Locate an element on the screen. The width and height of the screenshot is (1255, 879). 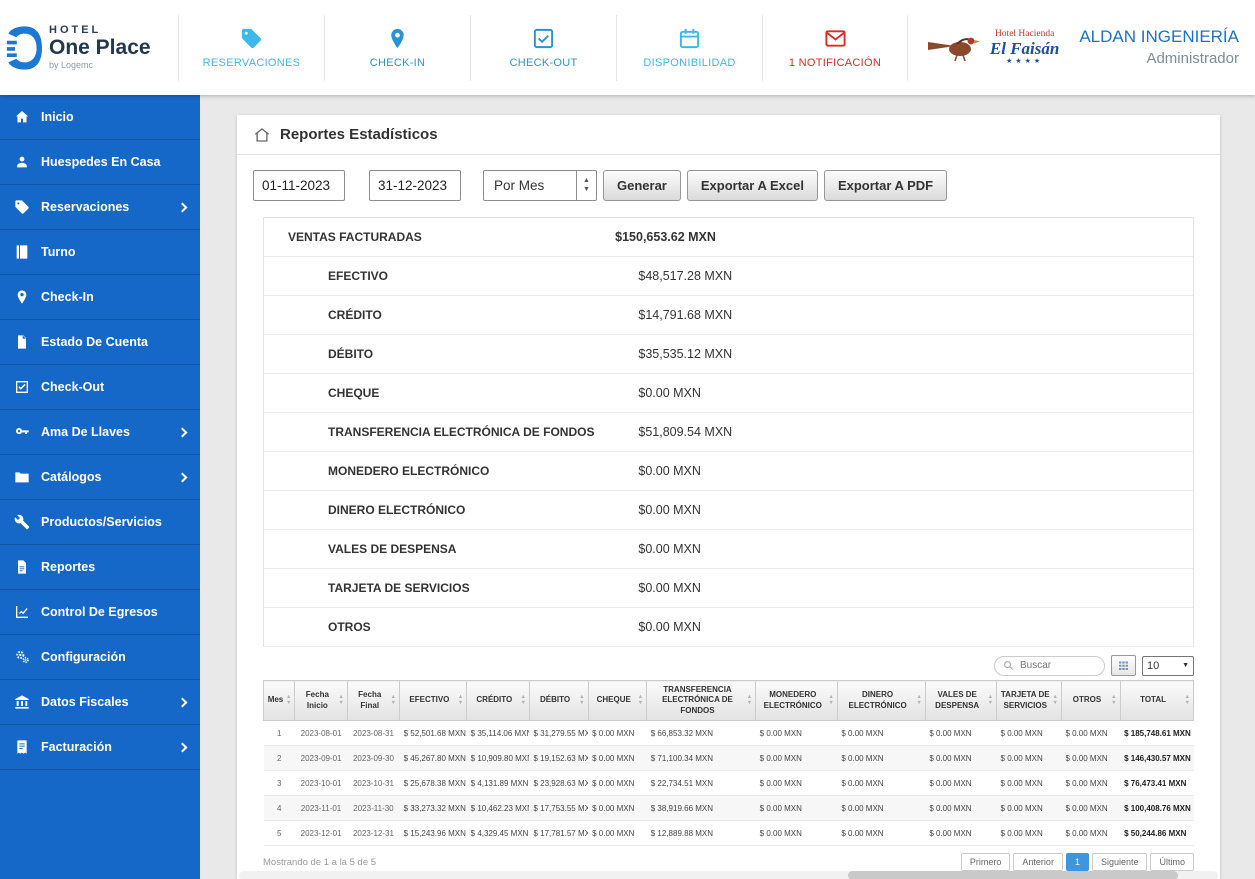
summary-row: CRÉDITO $14,791.68 MXN is located at coordinates (728, 315).